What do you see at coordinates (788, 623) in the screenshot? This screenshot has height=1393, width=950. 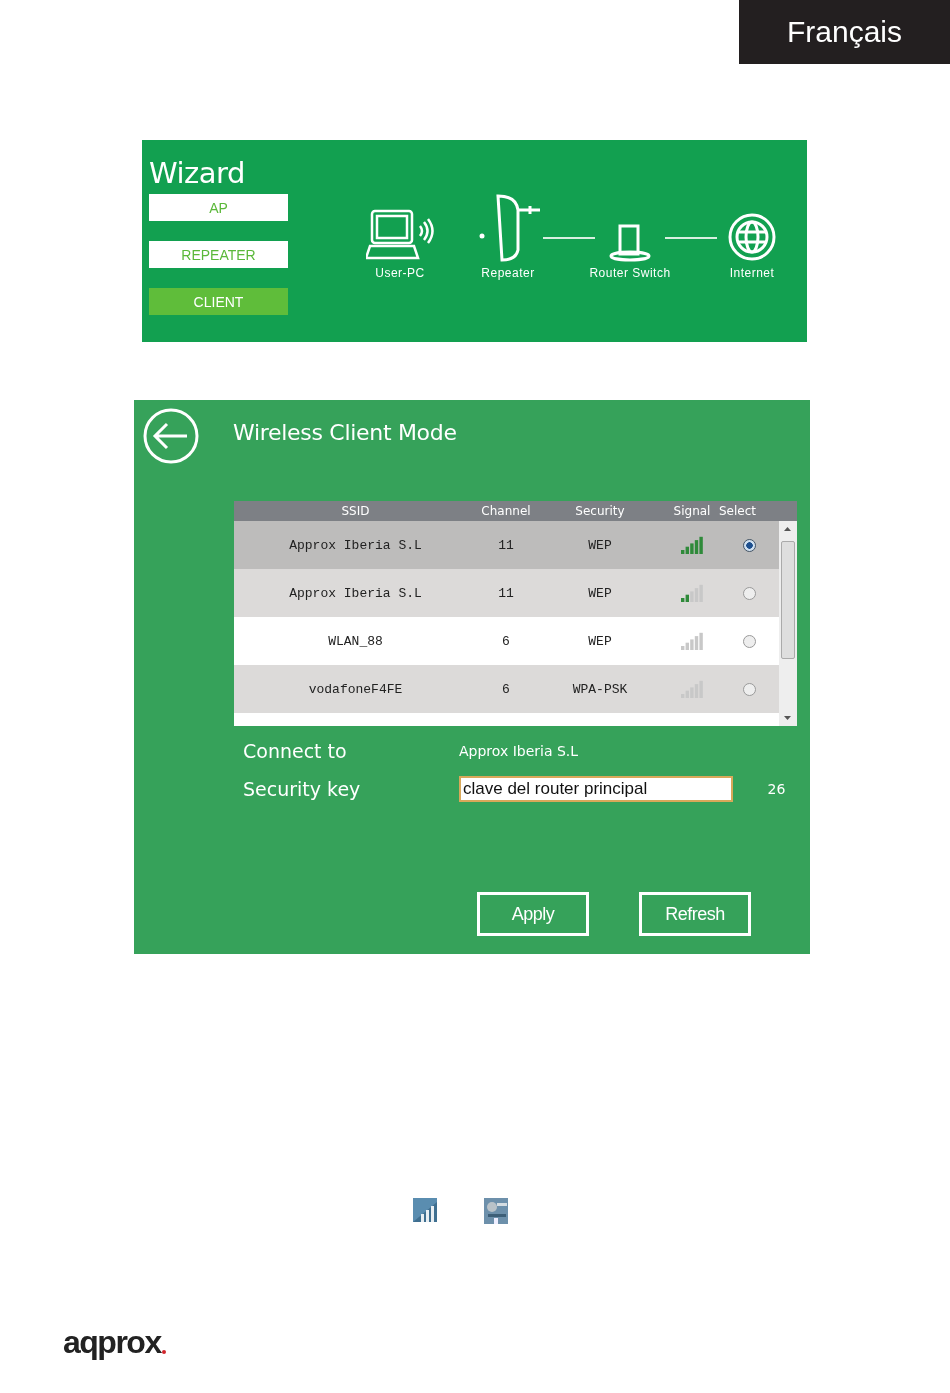 I see `scrollbar` at bounding box center [788, 623].